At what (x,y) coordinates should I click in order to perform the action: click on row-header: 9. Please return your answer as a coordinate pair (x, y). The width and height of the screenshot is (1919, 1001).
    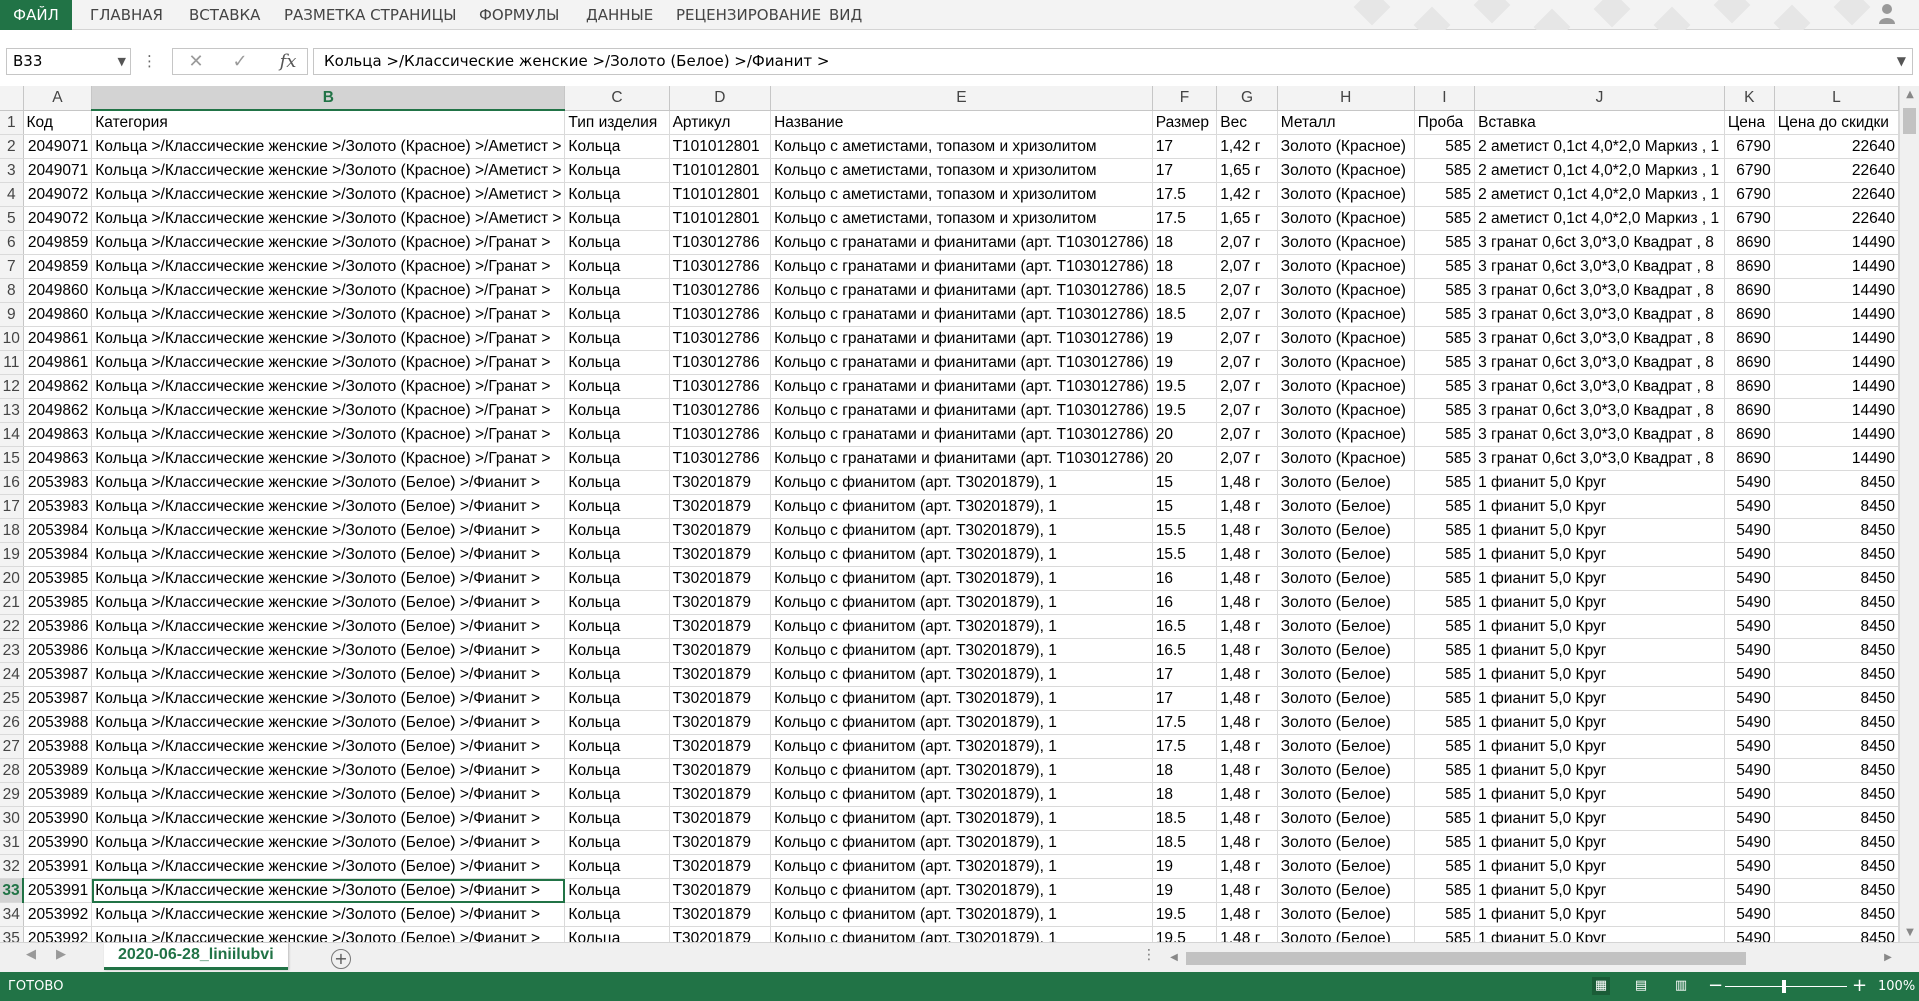
    Looking at the image, I should click on (12, 314).